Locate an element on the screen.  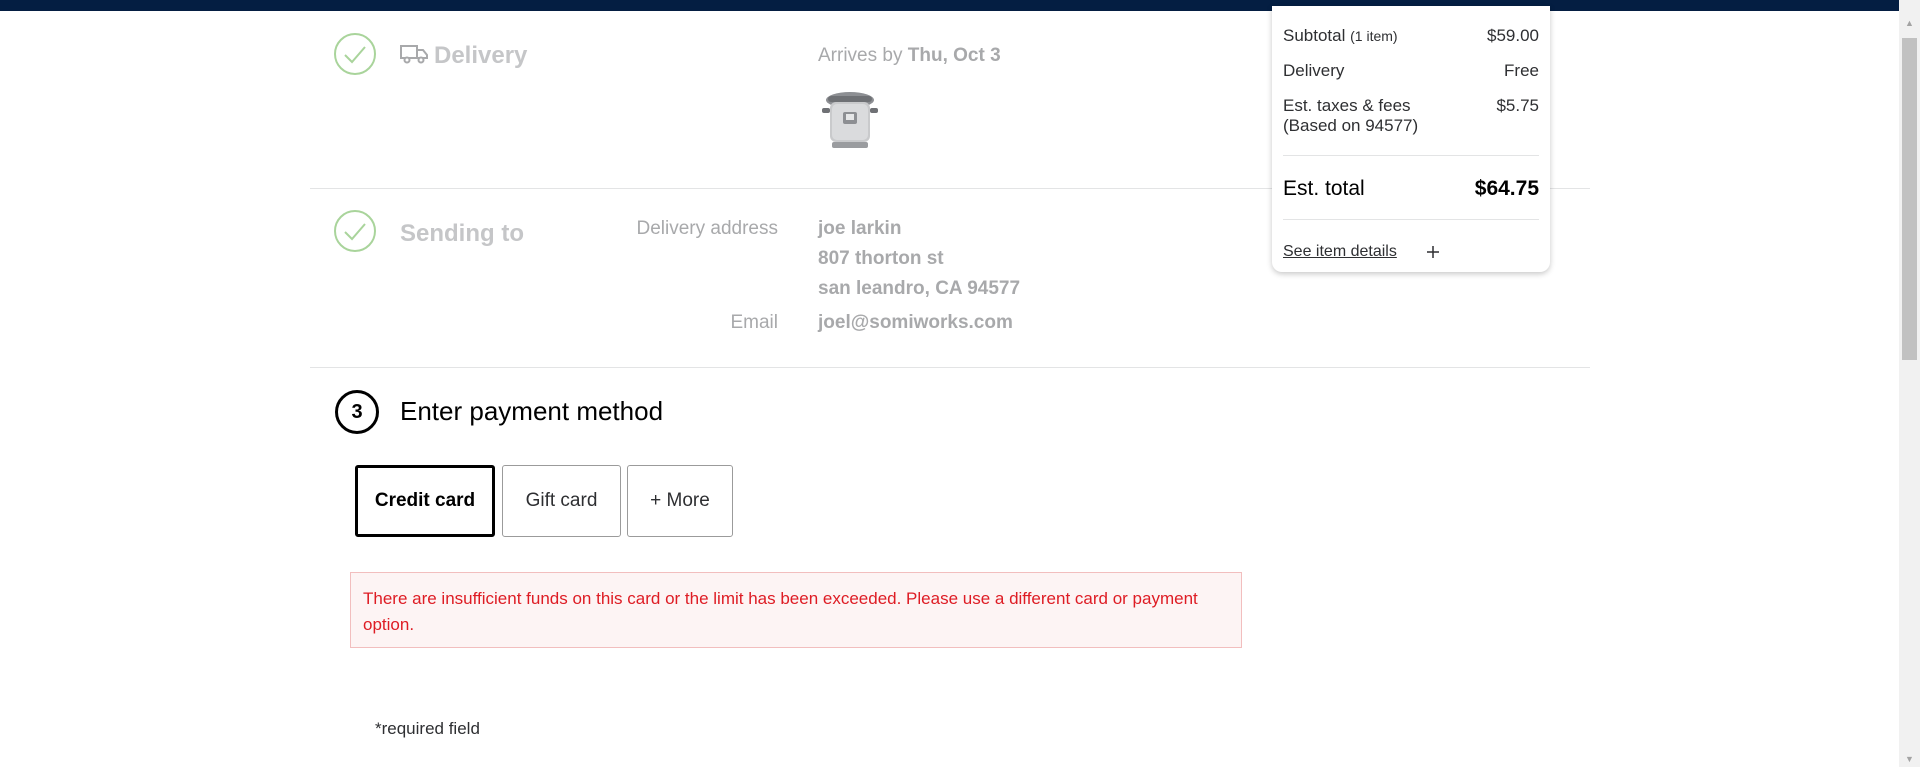
subtotal-label: Subtotal (1 item) is located at coordinates (1340, 35).